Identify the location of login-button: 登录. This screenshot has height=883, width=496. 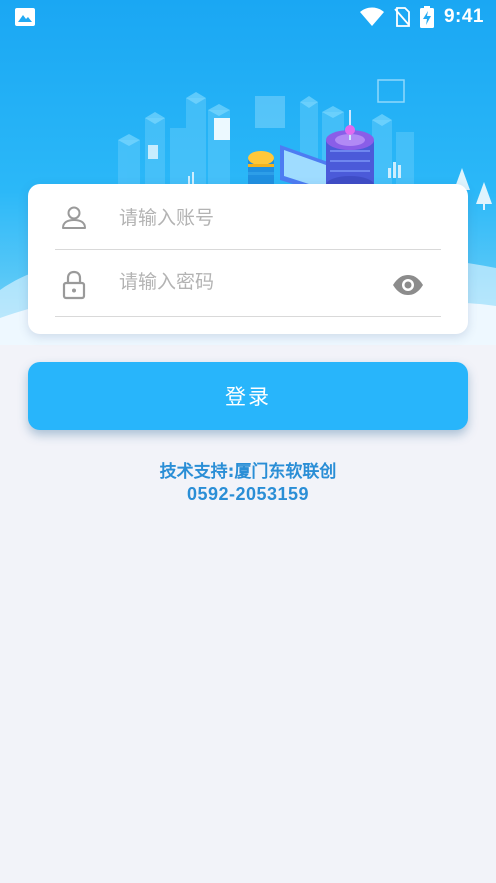
(248, 396).